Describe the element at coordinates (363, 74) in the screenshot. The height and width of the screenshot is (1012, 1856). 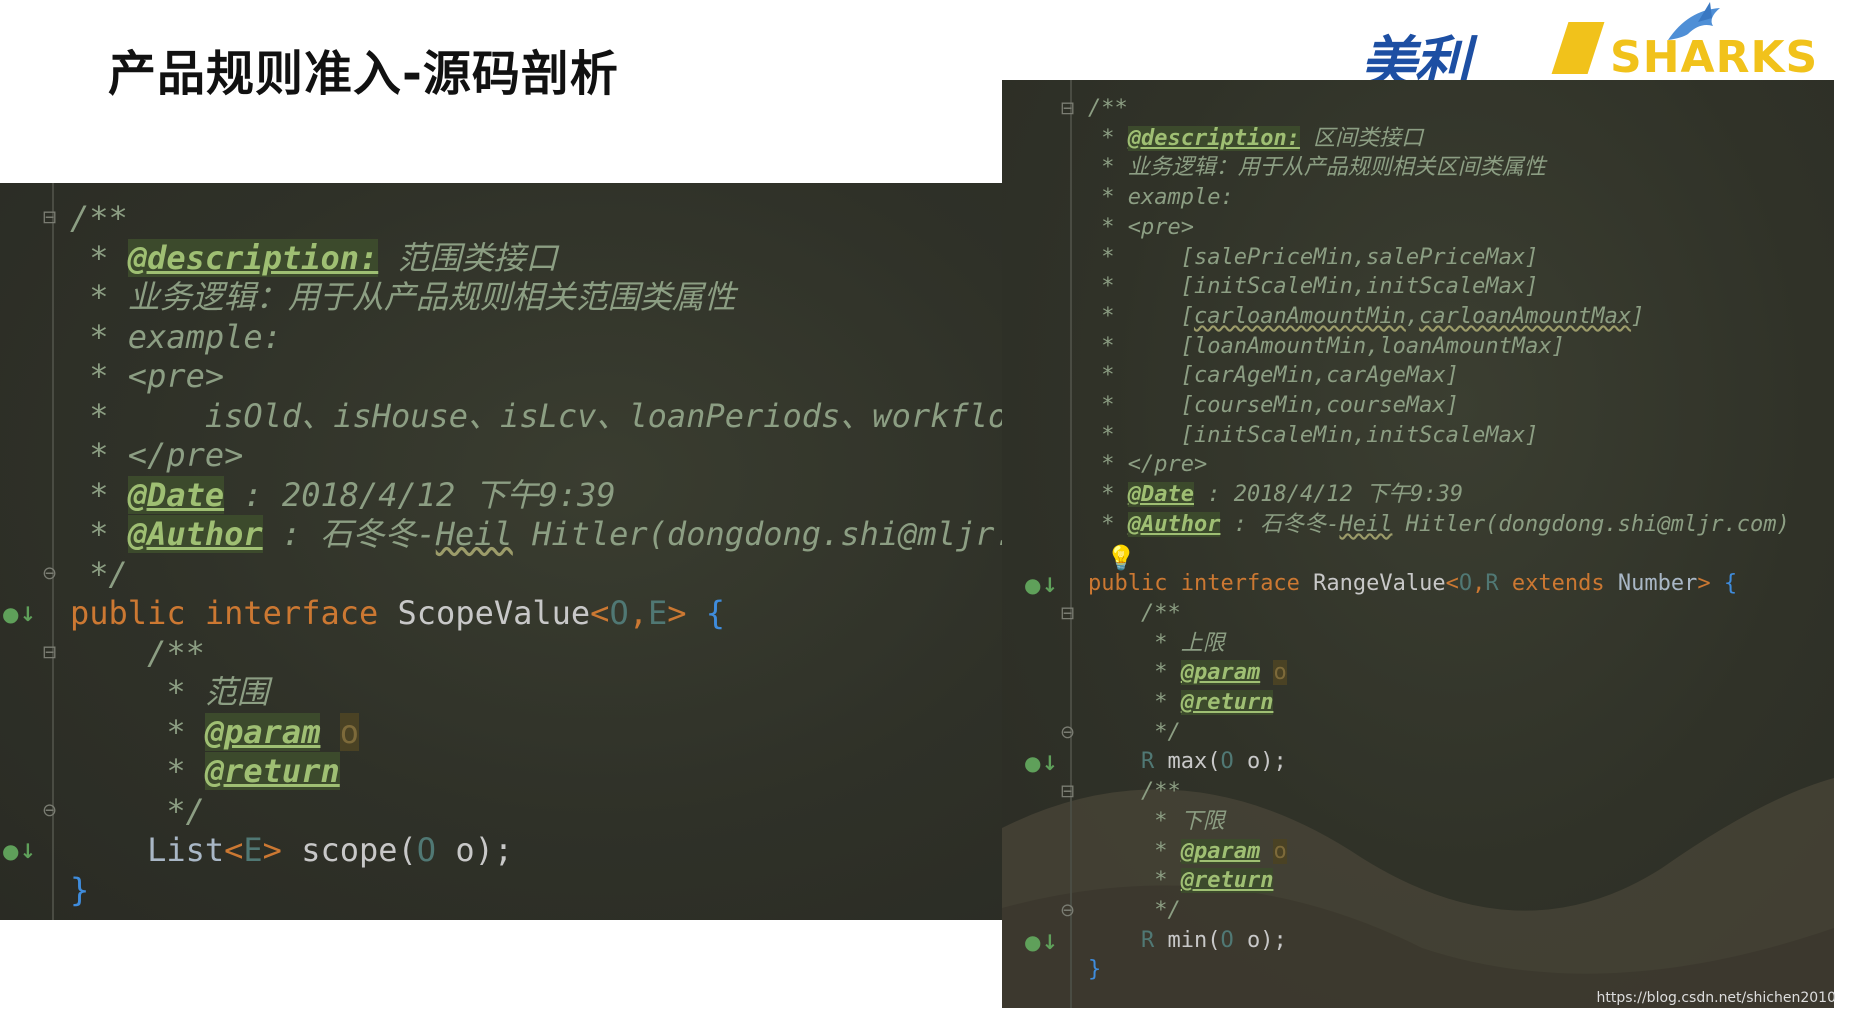
I see `slide-title: 产品规则准入-源码剖析` at that location.